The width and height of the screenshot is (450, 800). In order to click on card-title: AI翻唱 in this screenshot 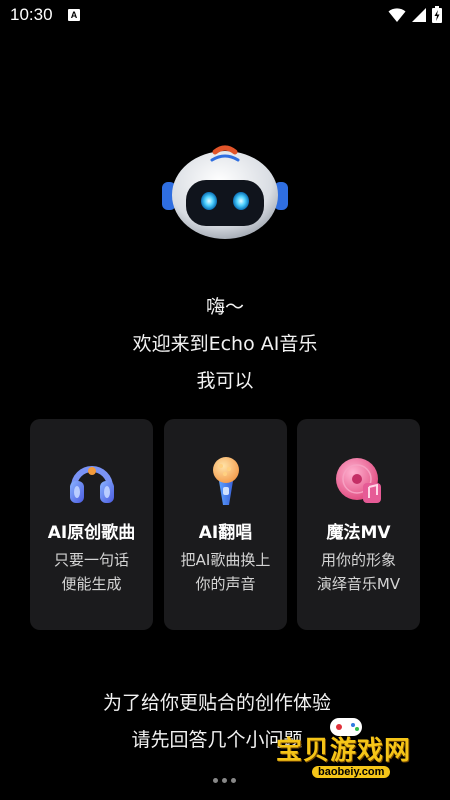, I will do `click(225, 533)`.